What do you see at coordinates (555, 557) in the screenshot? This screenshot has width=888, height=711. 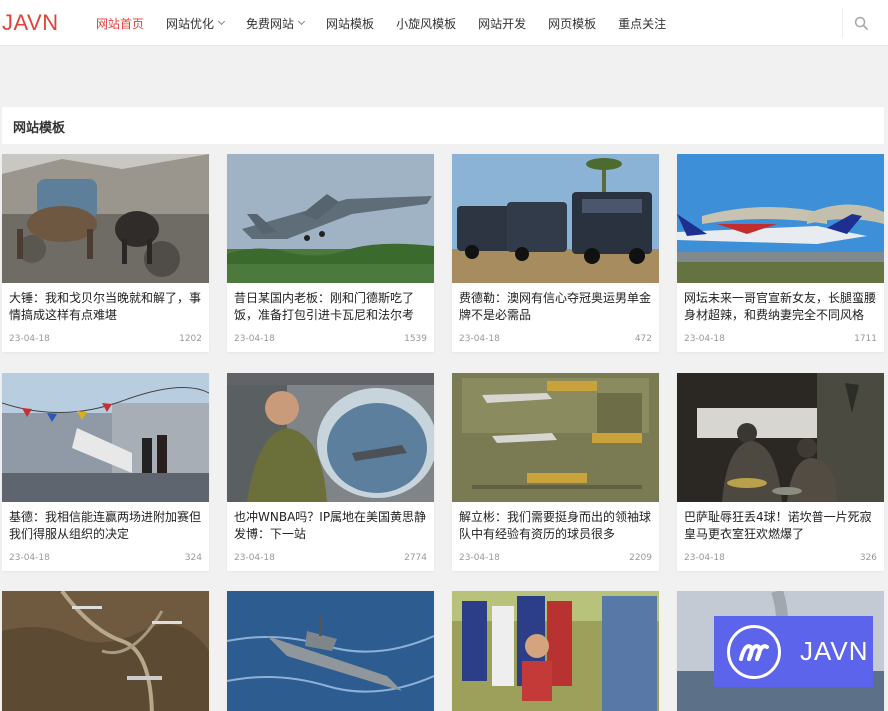 I see `article-meta: 23-04-18 2209` at bounding box center [555, 557].